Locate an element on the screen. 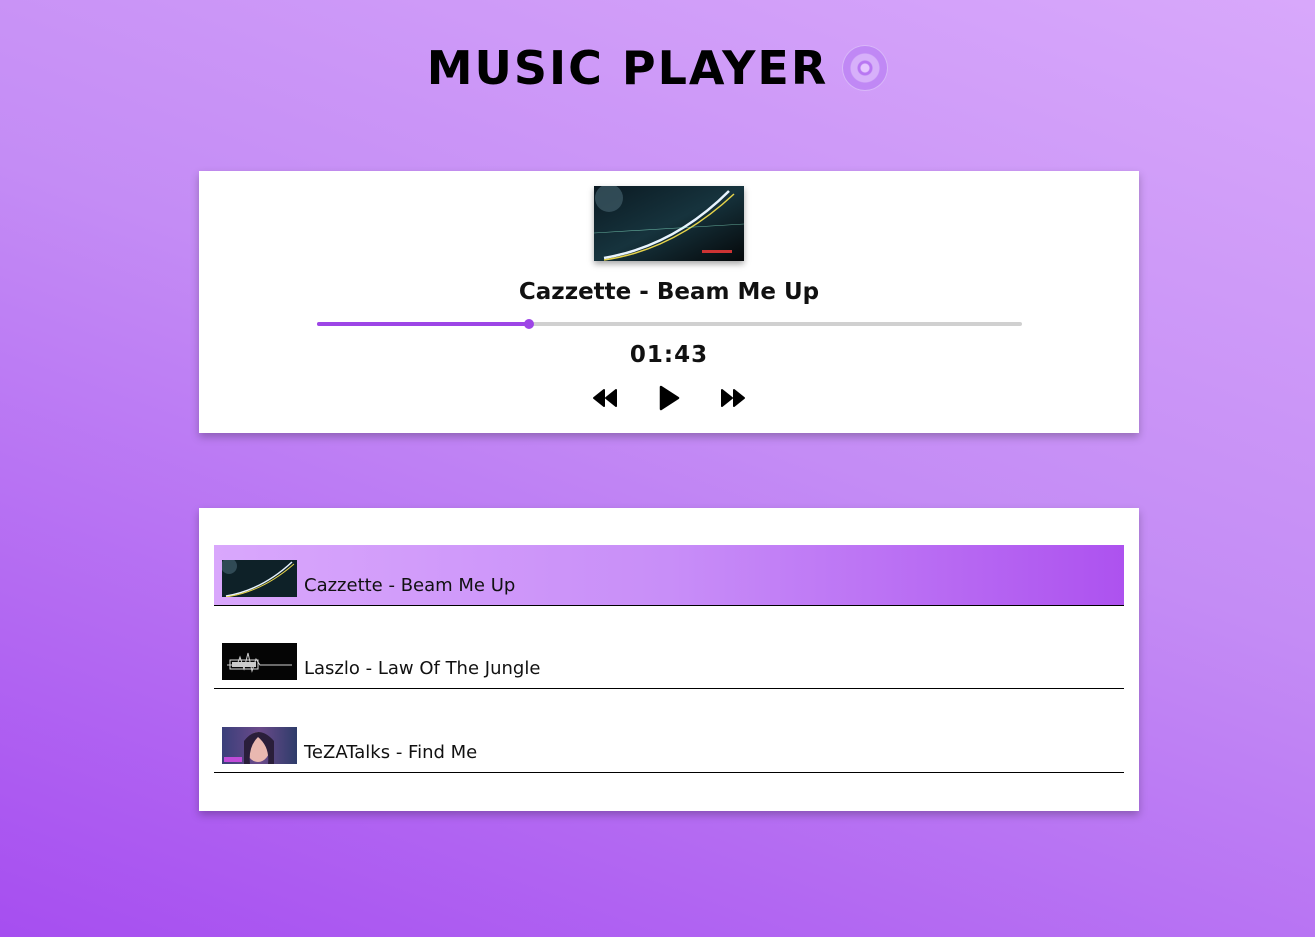  app-title: MUSIC PLAYER is located at coordinates (627, 68).